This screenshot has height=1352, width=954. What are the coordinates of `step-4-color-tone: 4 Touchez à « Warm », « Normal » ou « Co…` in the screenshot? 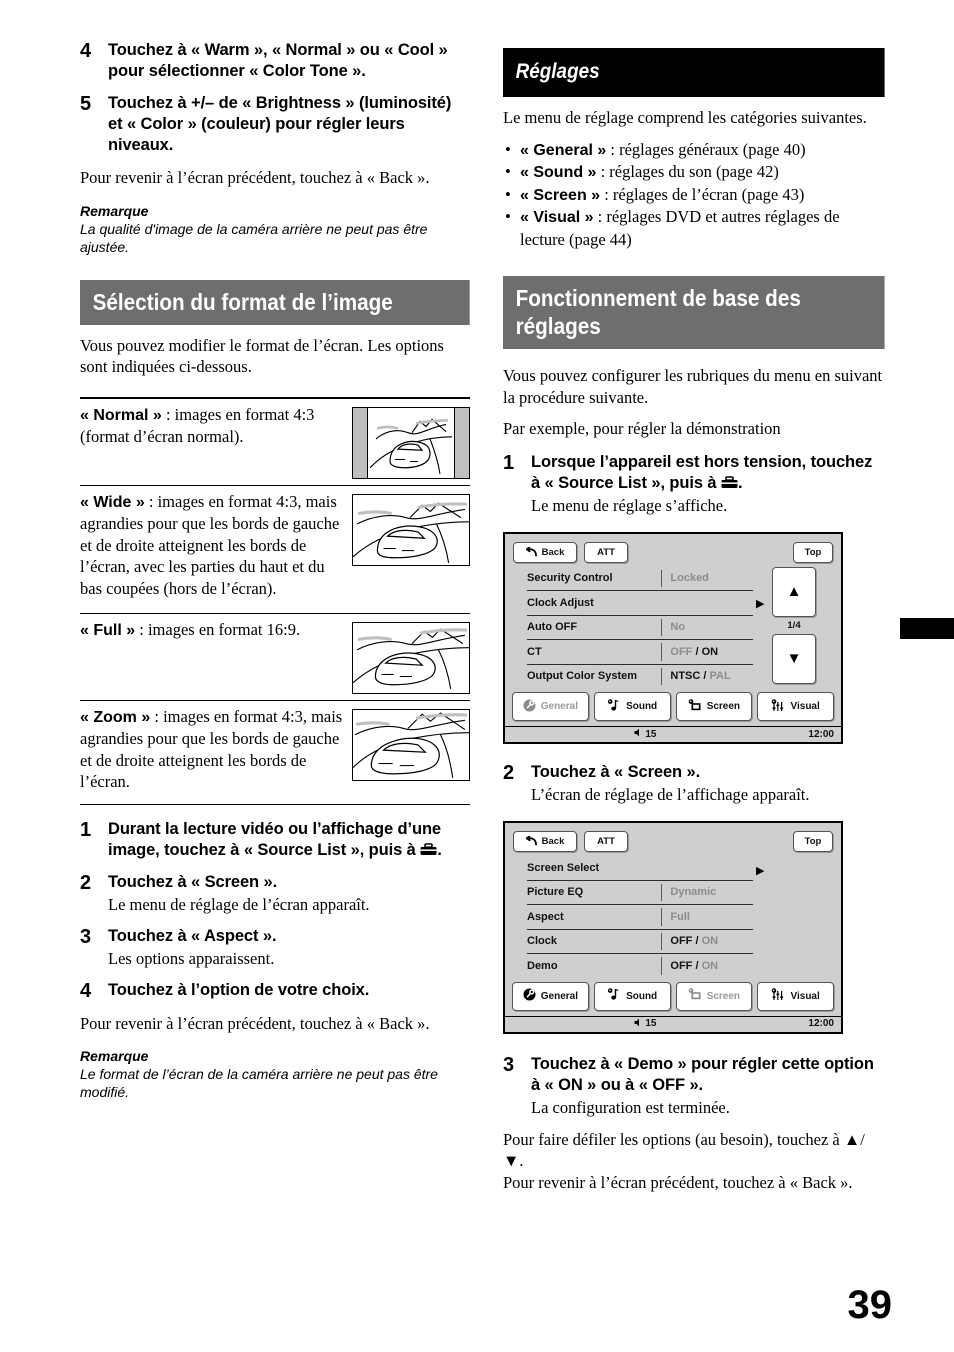 It's located at (275, 61).